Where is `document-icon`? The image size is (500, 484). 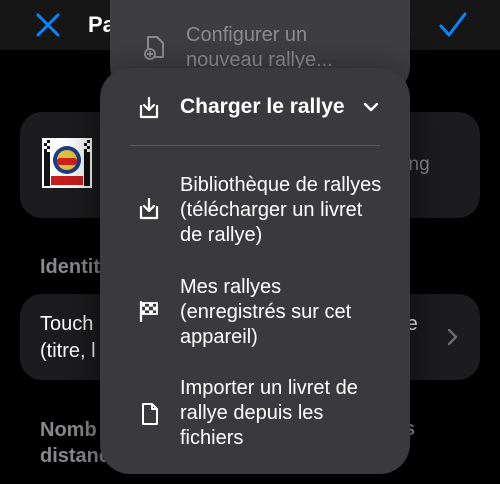 document-icon is located at coordinates (150, 416).